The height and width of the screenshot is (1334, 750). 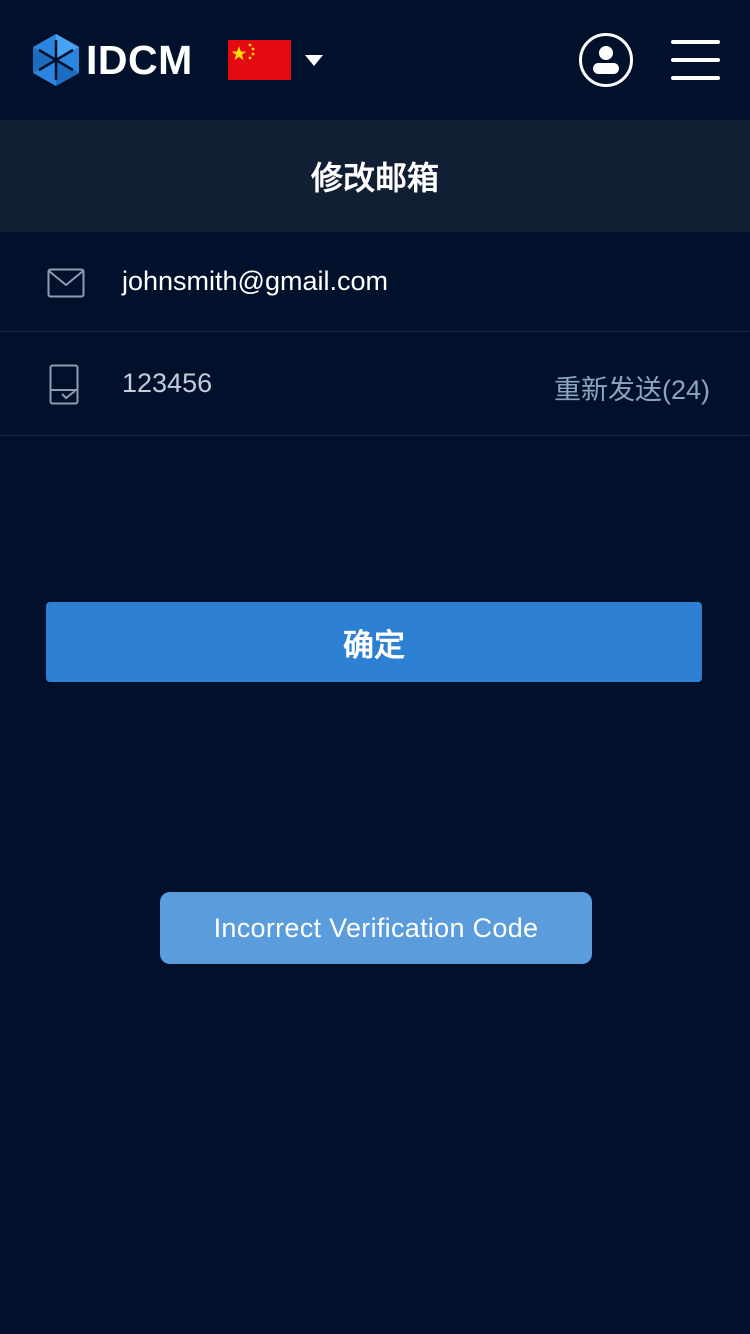 I want to click on brand-name: IDCM, so click(x=139, y=60).